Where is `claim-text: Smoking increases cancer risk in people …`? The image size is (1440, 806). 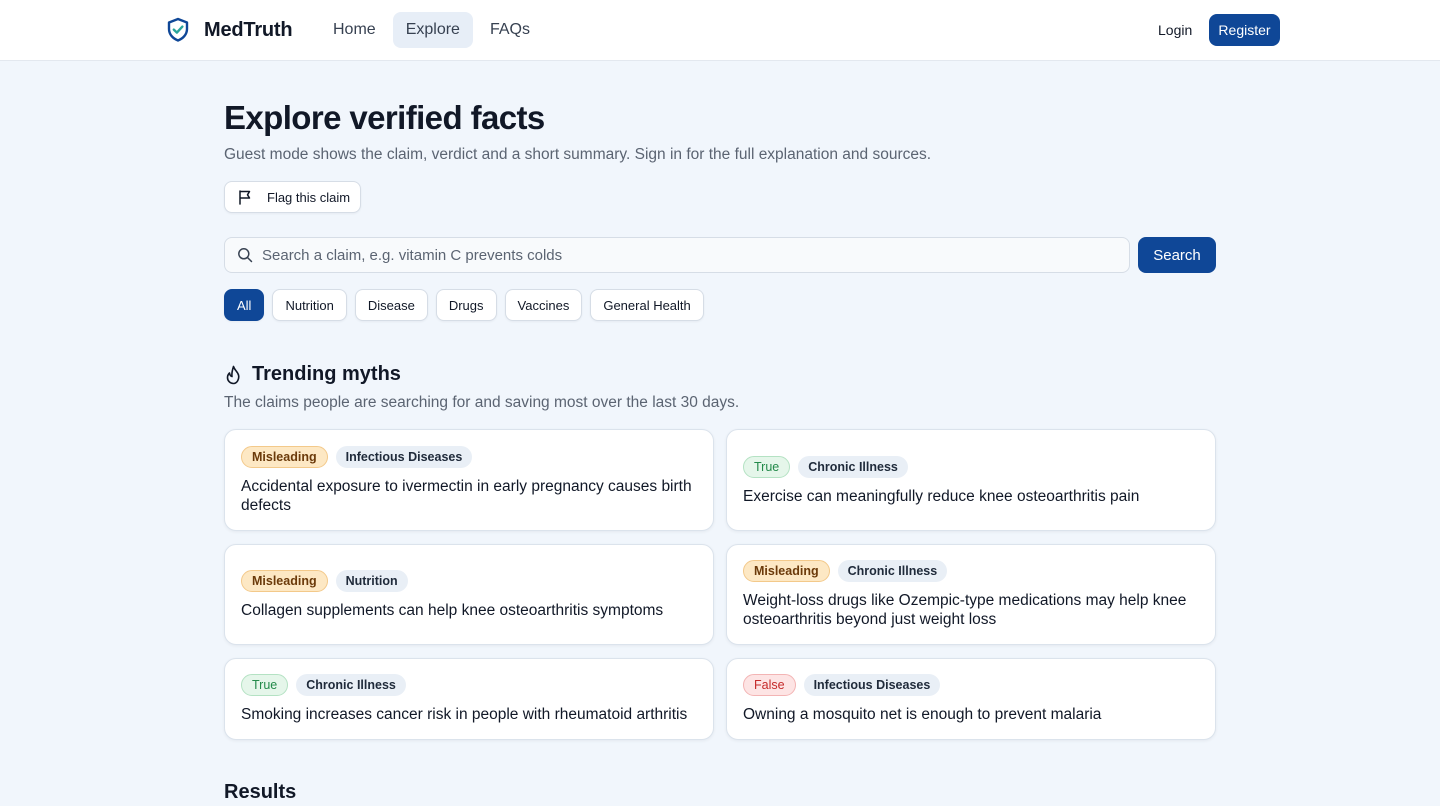
claim-text: Smoking increases cancer risk in people … is located at coordinates (464, 714).